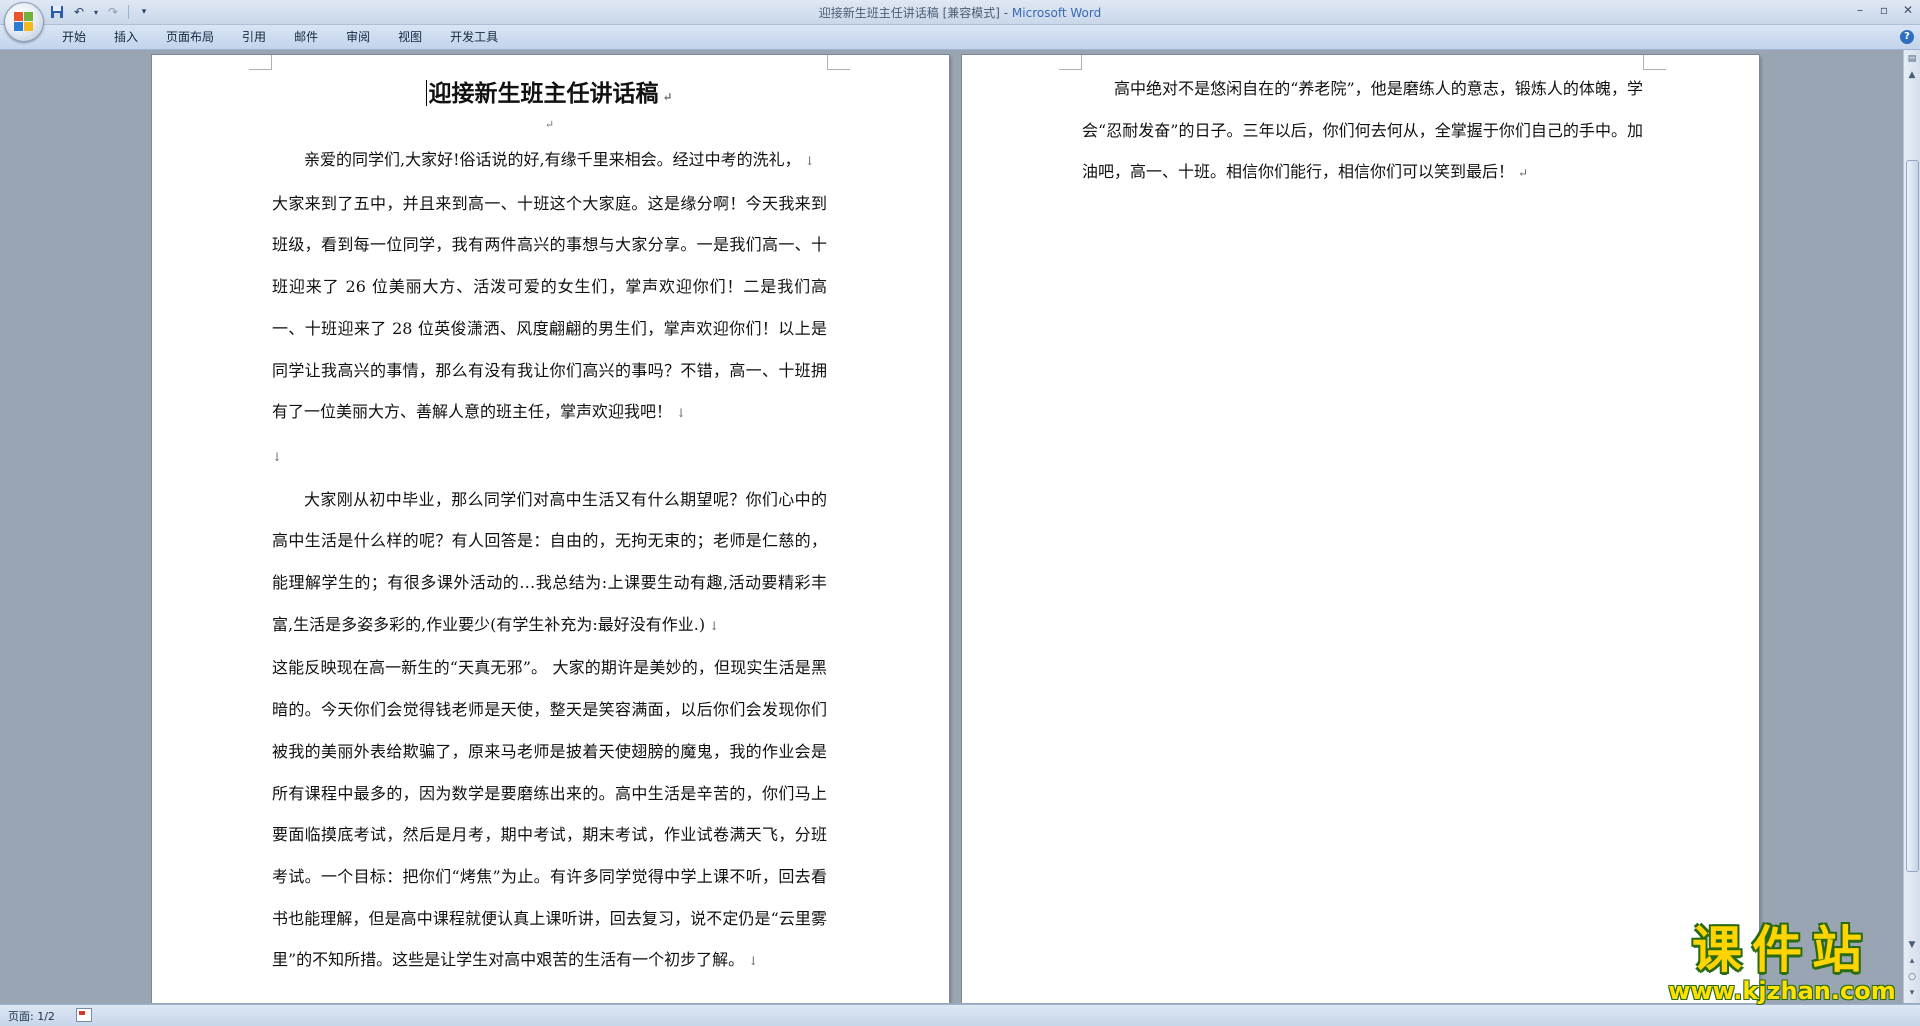  Describe the element at coordinates (1782, 991) in the screenshot. I see `watermark-url: www.kjzhan.com` at that location.